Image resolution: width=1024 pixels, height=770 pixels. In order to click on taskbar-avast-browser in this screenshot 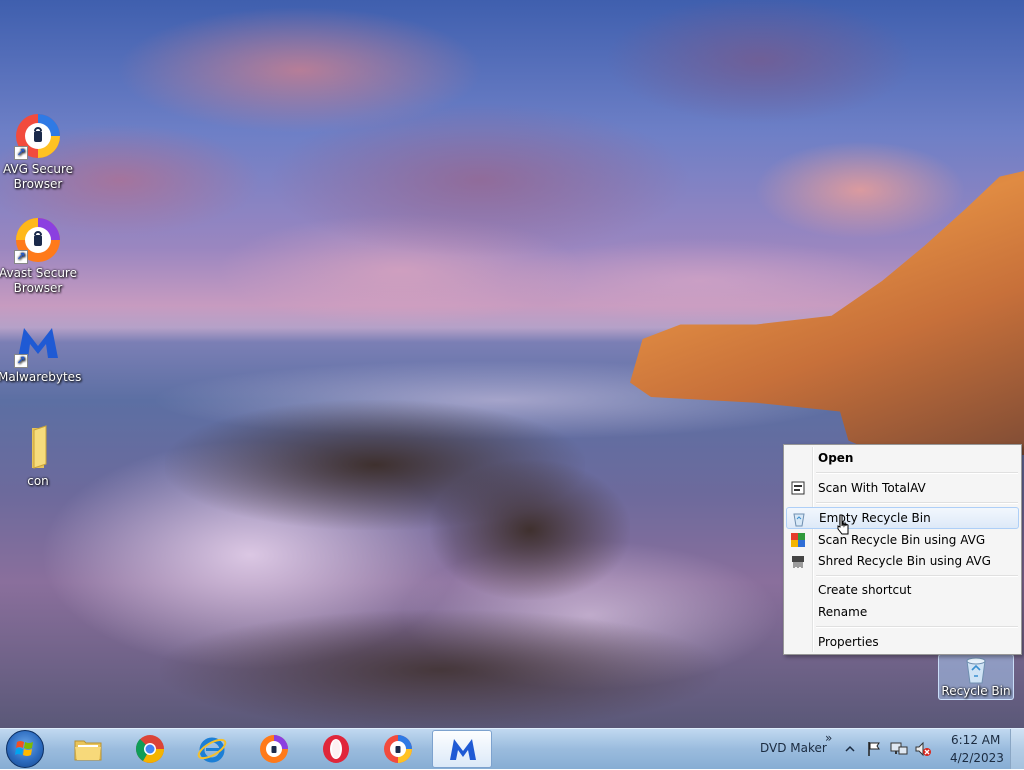, I will do `click(274, 749)`.